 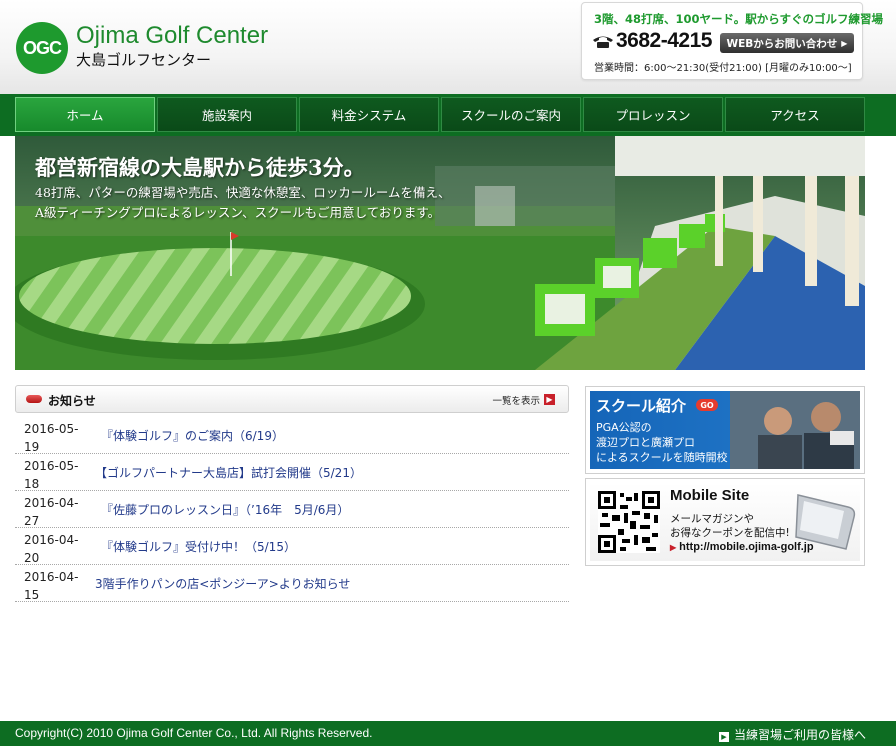 I want to click on news-date: 2016-04-27, so click(x=51, y=512).